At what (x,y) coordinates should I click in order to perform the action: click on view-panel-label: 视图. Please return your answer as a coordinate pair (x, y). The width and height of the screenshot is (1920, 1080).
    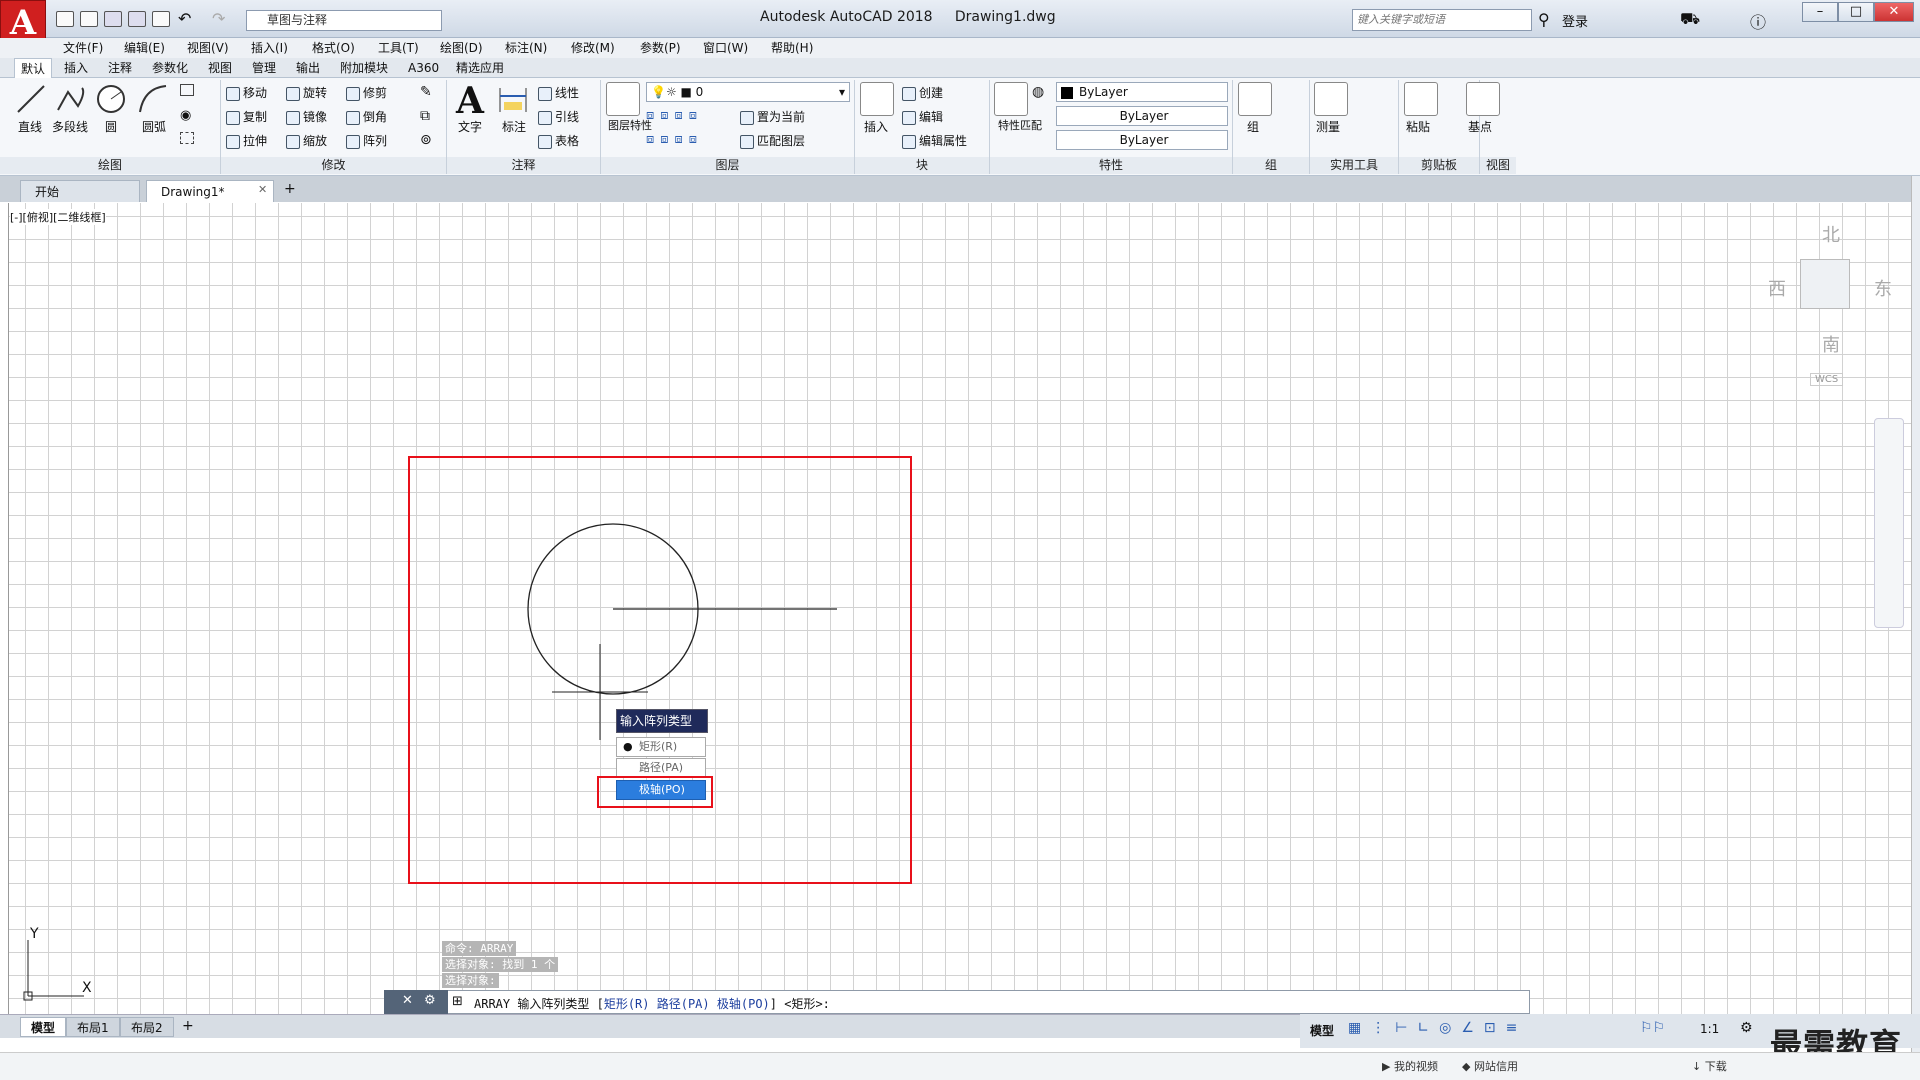
    Looking at the image, I should click on (1498, 165).